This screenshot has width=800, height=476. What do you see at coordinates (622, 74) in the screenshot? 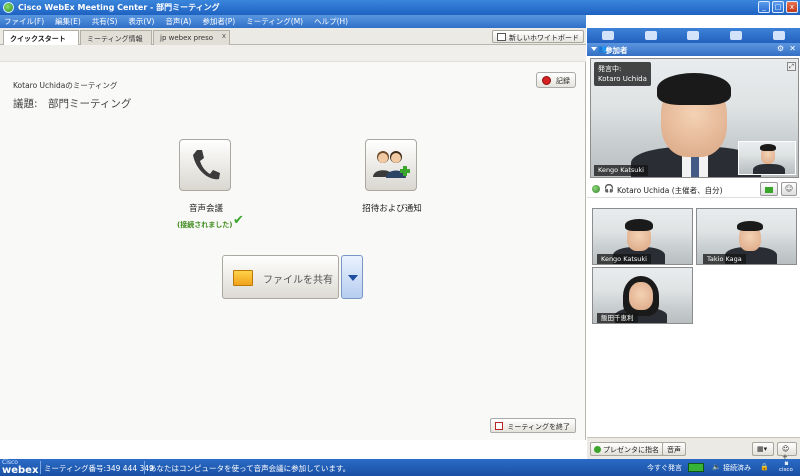
I see `active-speaker-badge: 発言中: Kotaro Uchida` at bounding box center [622, 74].